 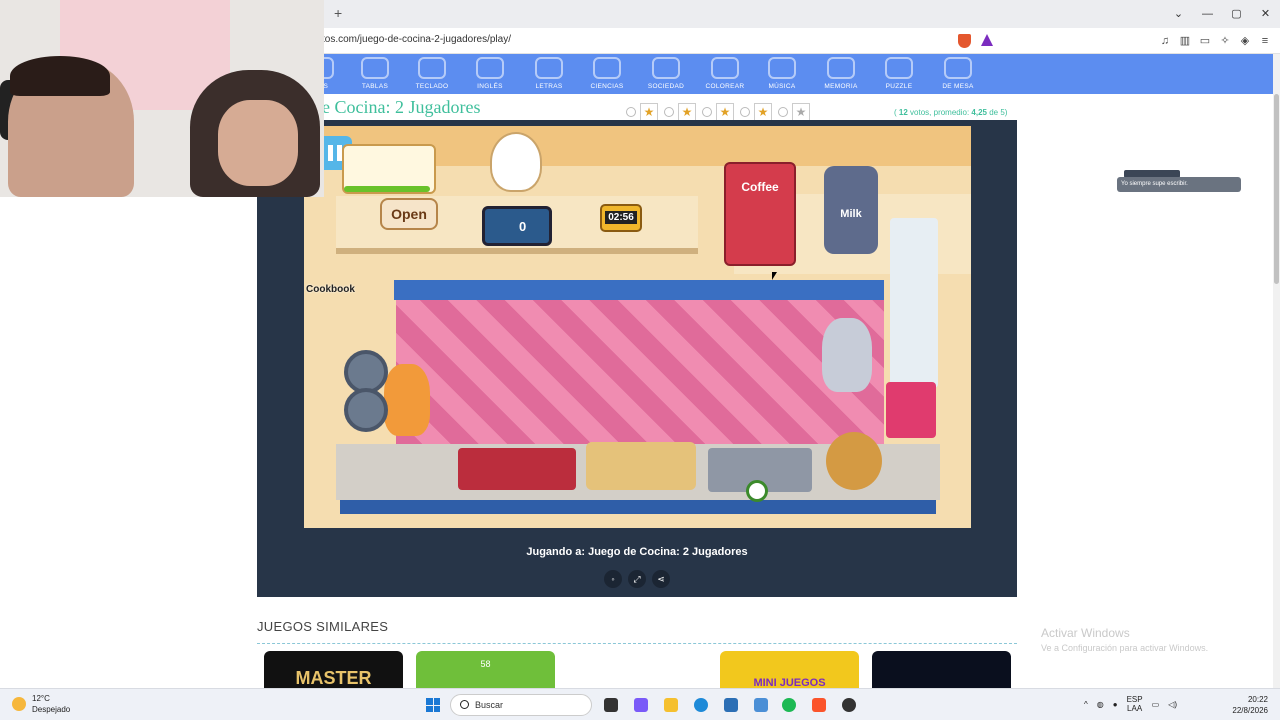 I want to click on votes-count: 12, so click(x=903, y=112).